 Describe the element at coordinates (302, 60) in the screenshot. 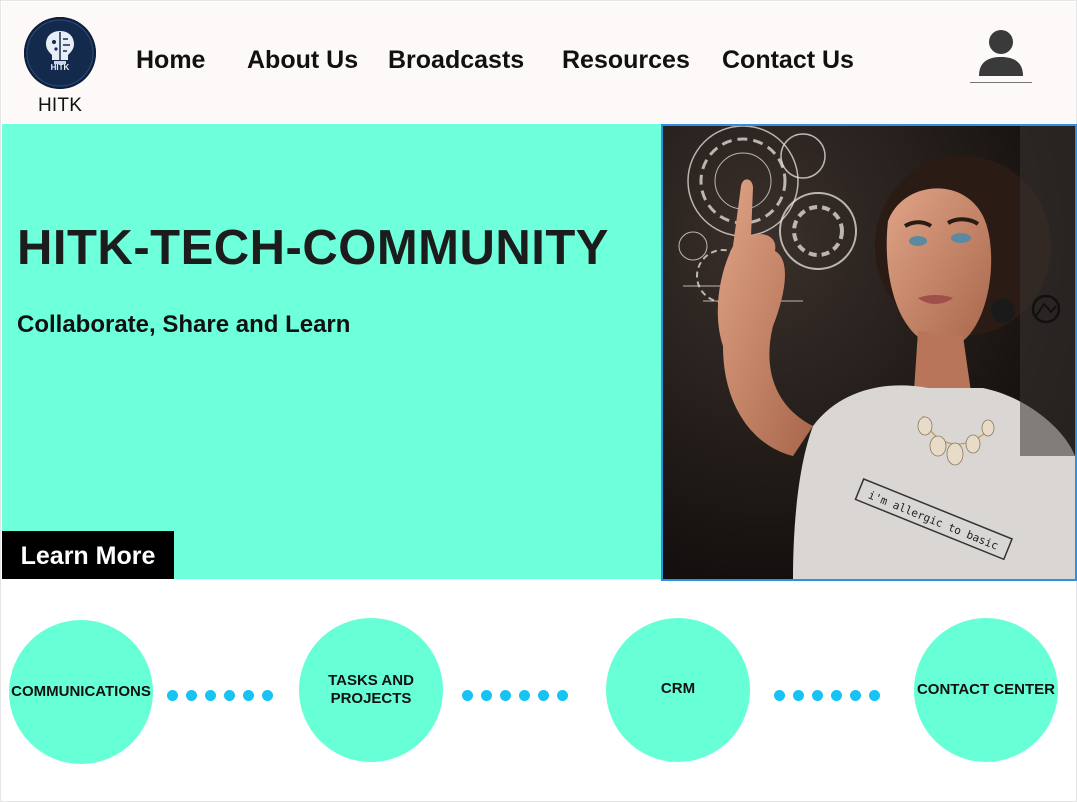

I see `nav-about-us: About Us` at that location.